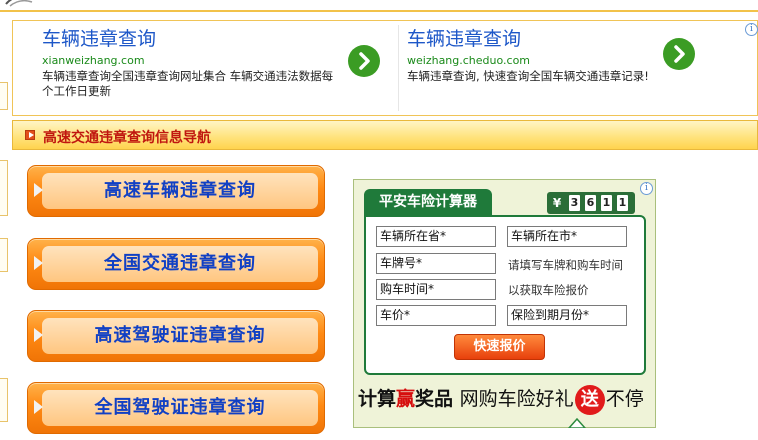 Image resolution: width=758 pixels, height=440 pixels. Describe the element at coordinates (436, 315) in the screenshot. I see `car-price-input: 车价*` at that location.